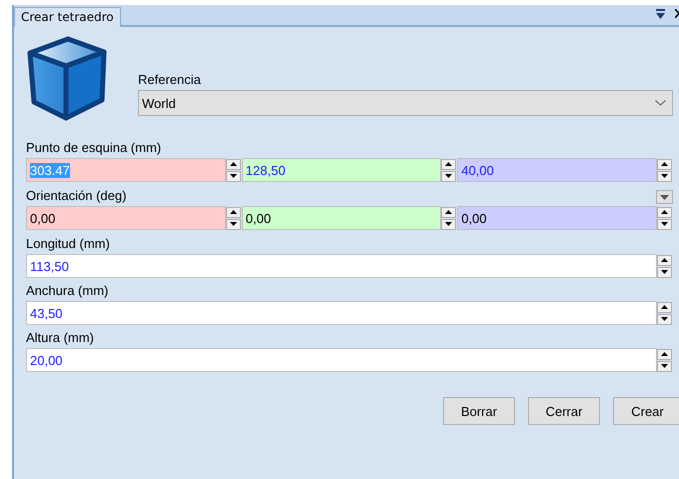 This screenshot has width=679, height=479. Describe the element at coordinates (660, 14) in the screenshot. I see `dropdown-icon` at that location.